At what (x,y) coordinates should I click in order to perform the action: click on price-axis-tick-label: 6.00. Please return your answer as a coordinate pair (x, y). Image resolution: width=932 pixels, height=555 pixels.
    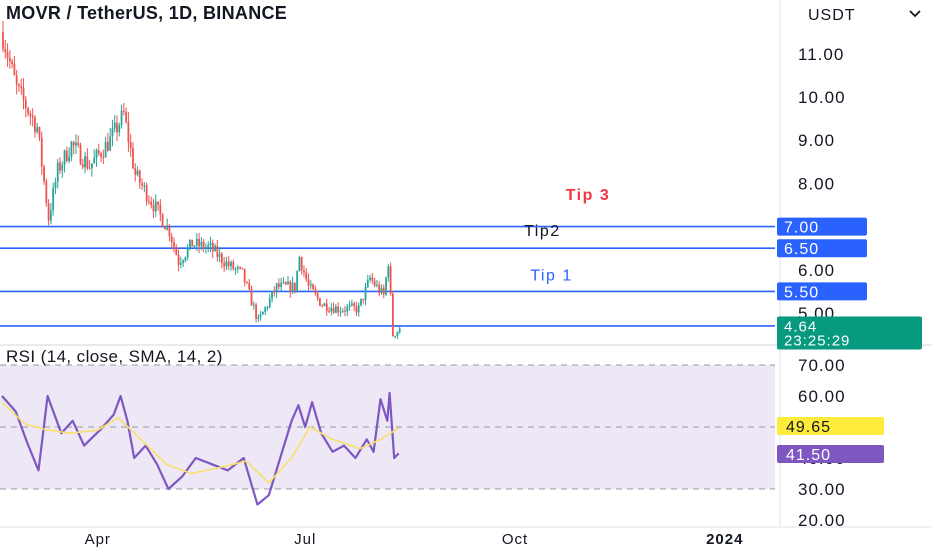
    Looking at the image, I should click on (816, 270).